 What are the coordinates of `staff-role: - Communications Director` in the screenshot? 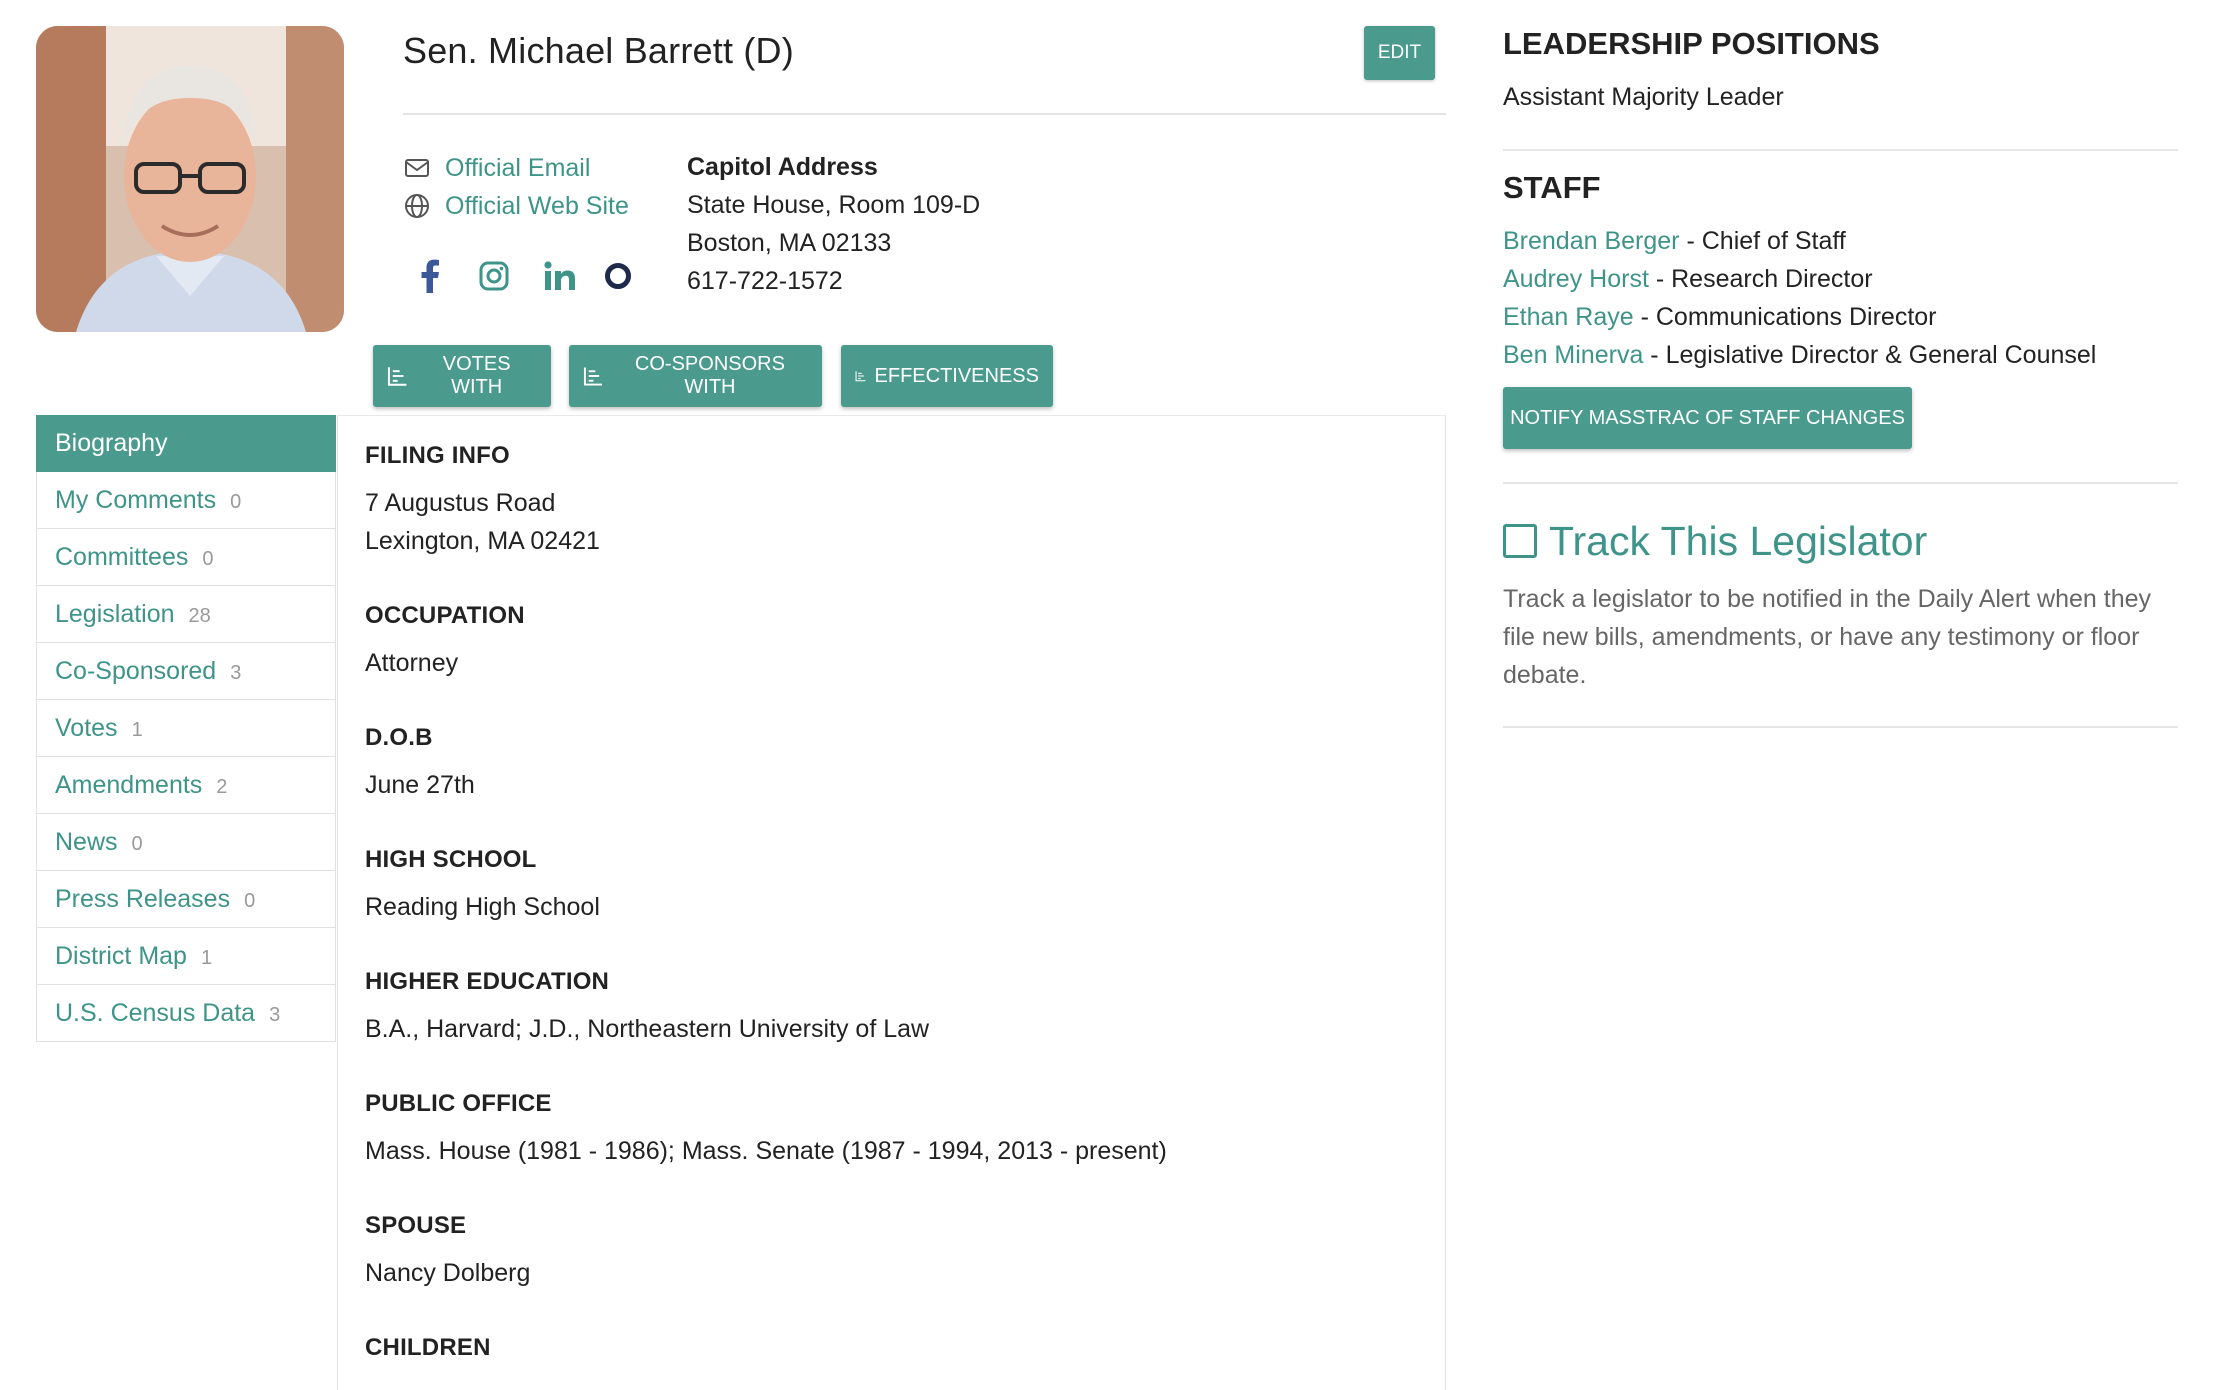 It's located at (1785, 317).